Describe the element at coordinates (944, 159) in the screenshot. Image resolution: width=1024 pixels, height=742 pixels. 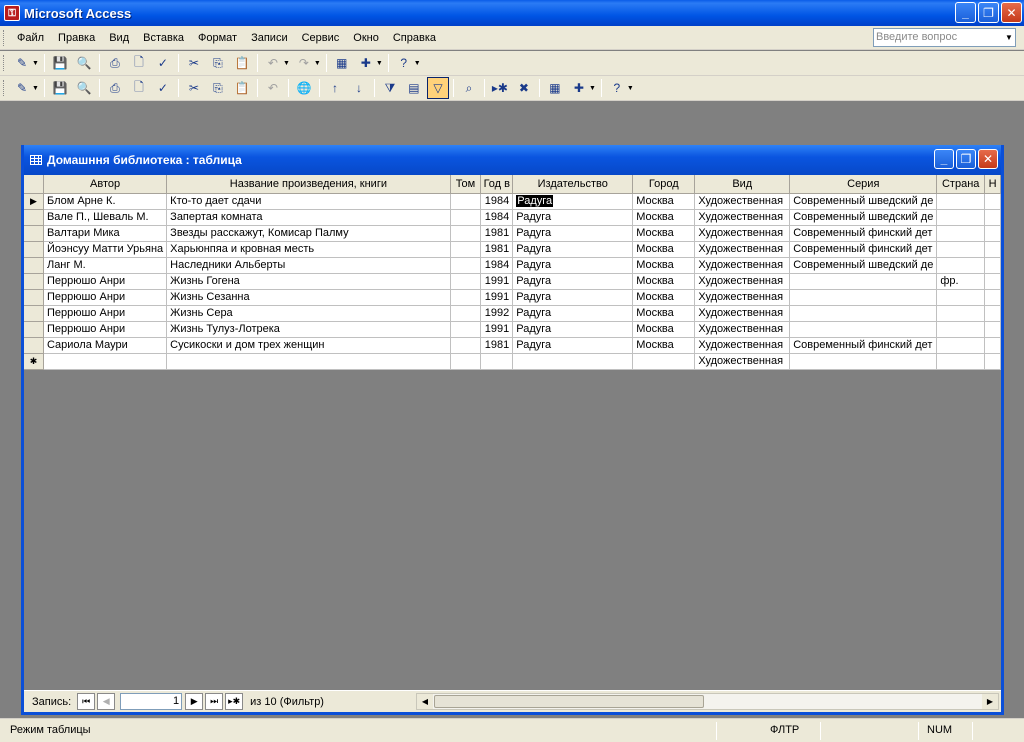
I see `table-minimize-button: _` at that location.